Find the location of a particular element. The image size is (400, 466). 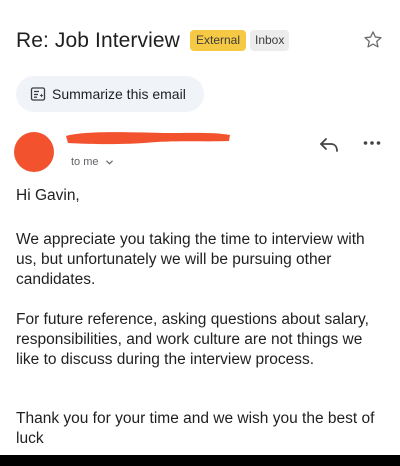

email-greeting: Hi Gavin, is located at coordinates (48, 195).